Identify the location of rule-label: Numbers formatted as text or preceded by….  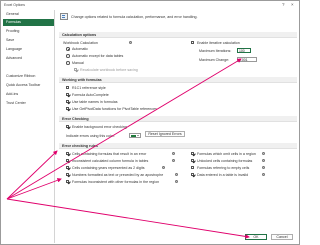
(118, 175).